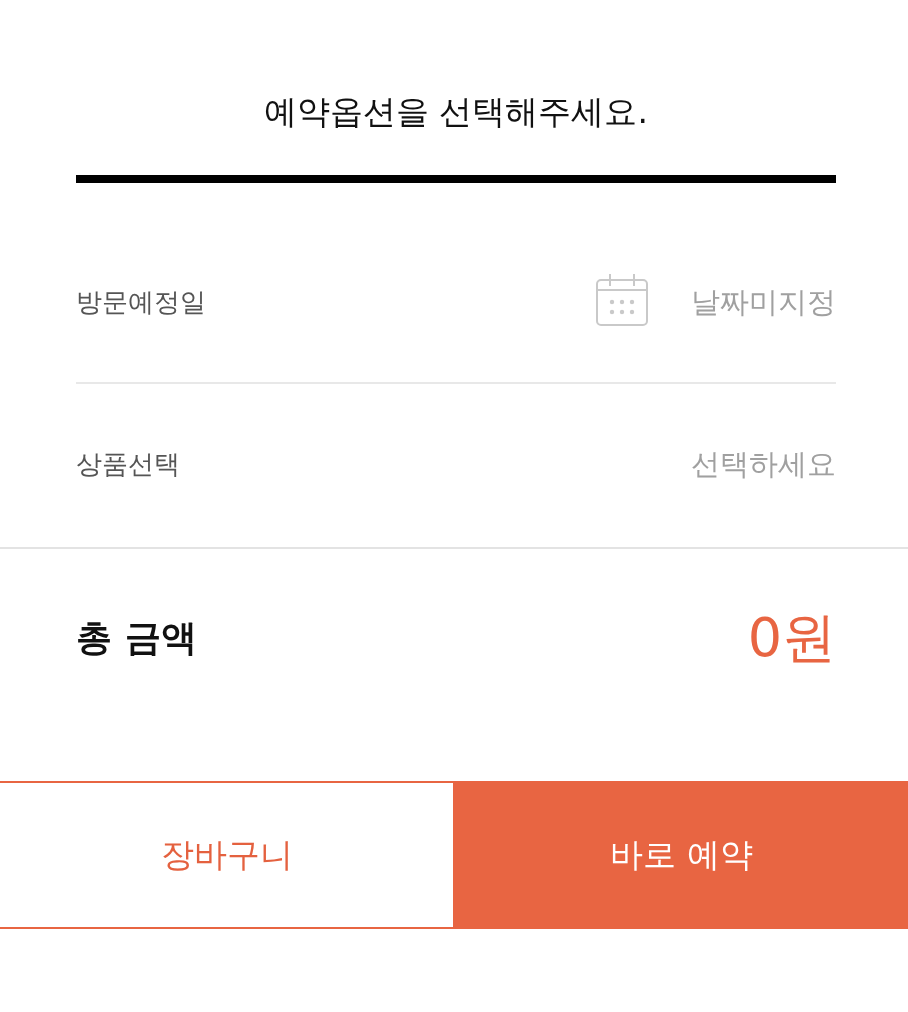 The image size is (908, 1012). What do you see at coordinates (756, 464) in the screenshot?
I see `product-select: 선택하세요` at bounding box center [756, 464].